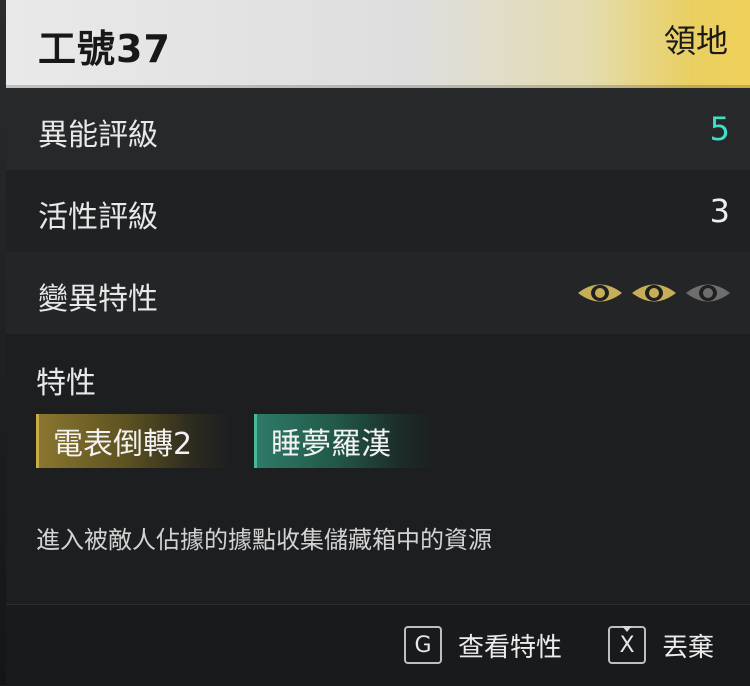 The width and height of the screenshot is (750, 686). What do you see at coordinates (344, 441) in the screenshot?
I see `trait-chip: 睡夢羅漢` at bounding box center [344, 441].